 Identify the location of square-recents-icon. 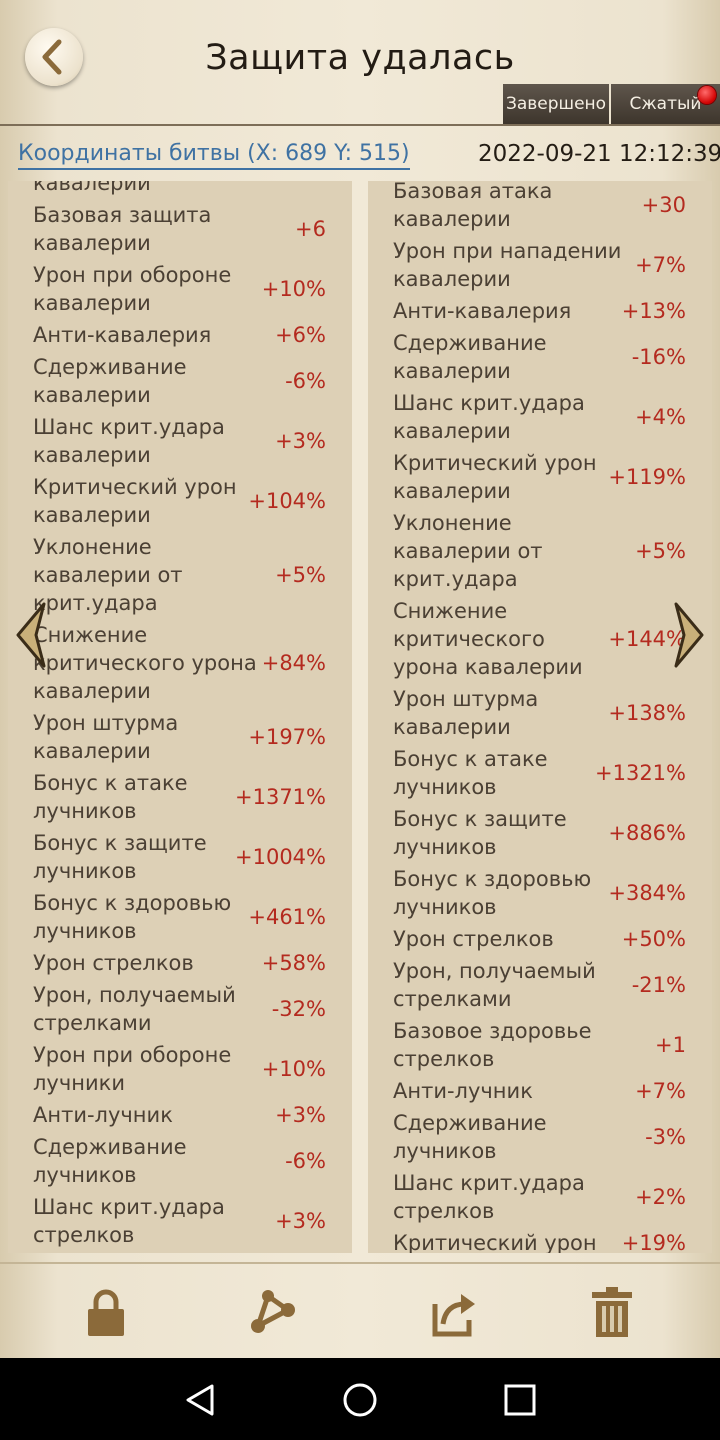
(520, 1400).